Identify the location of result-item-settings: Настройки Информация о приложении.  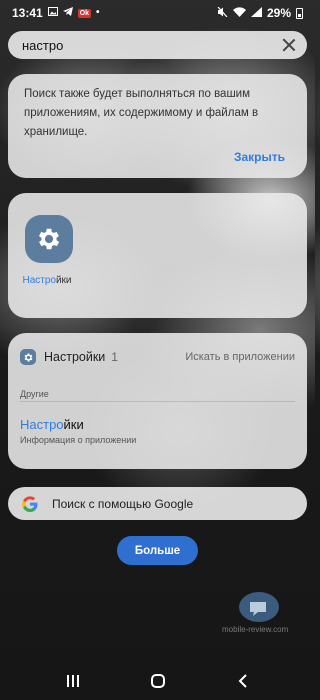
(78, 431).